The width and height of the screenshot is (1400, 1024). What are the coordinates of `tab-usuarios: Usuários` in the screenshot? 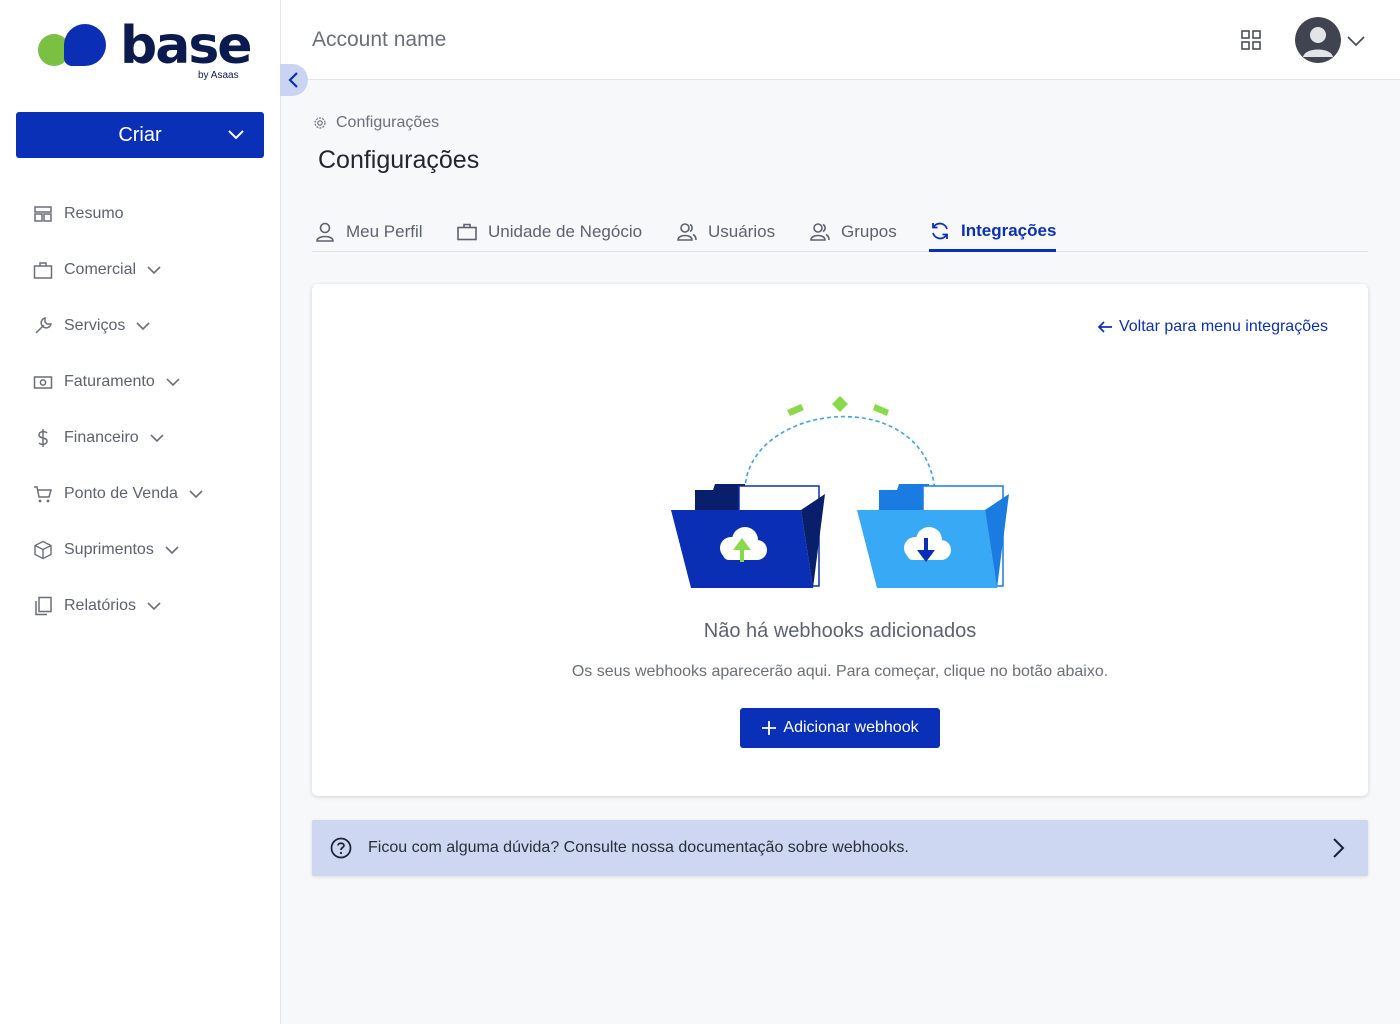 It's located at (725, 232).